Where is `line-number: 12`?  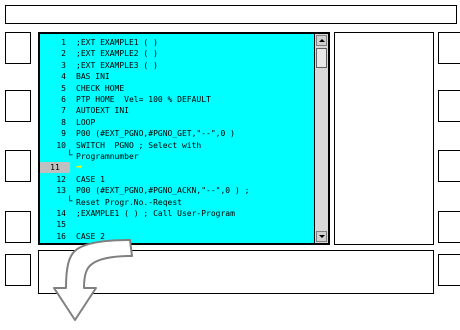
line-number: 12 is located at coordinates (61, 179).